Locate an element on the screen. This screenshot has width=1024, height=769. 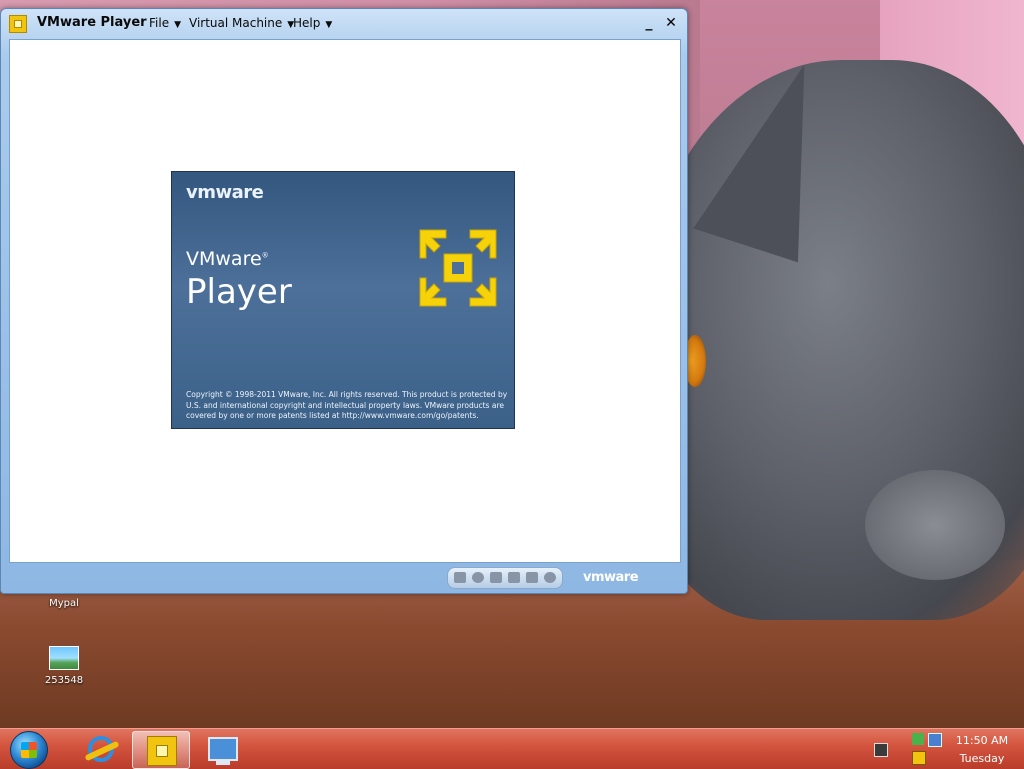
close-button: ✕ is located at coordinates (671, 23).